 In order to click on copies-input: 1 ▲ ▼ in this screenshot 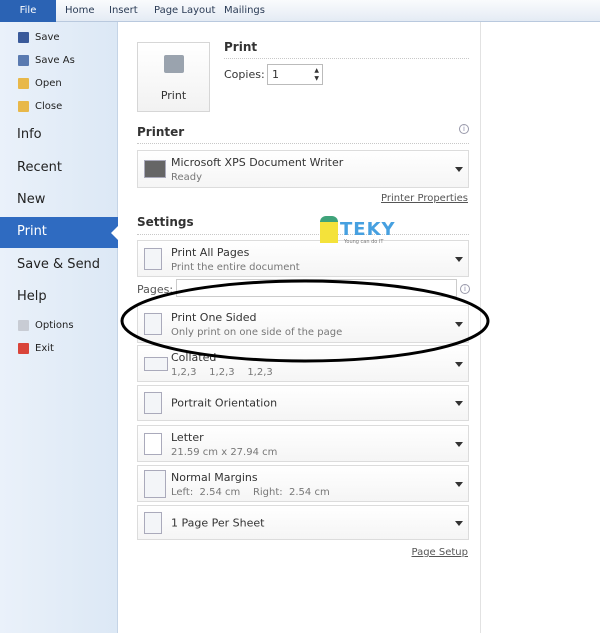, I will do `click(295, 74)`.